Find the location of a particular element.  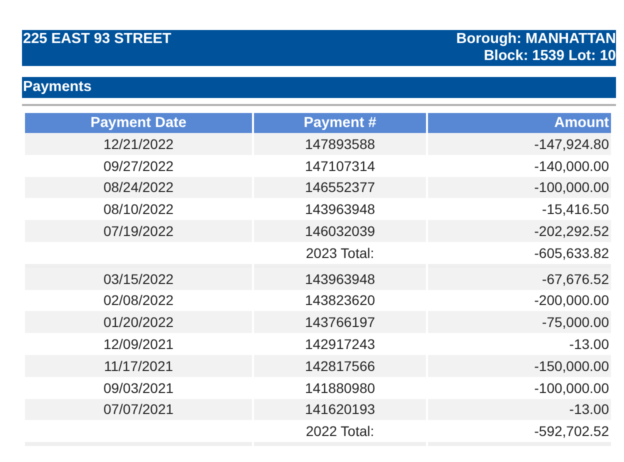

table-cell: 142817566 is located at coordinates (340, 365).